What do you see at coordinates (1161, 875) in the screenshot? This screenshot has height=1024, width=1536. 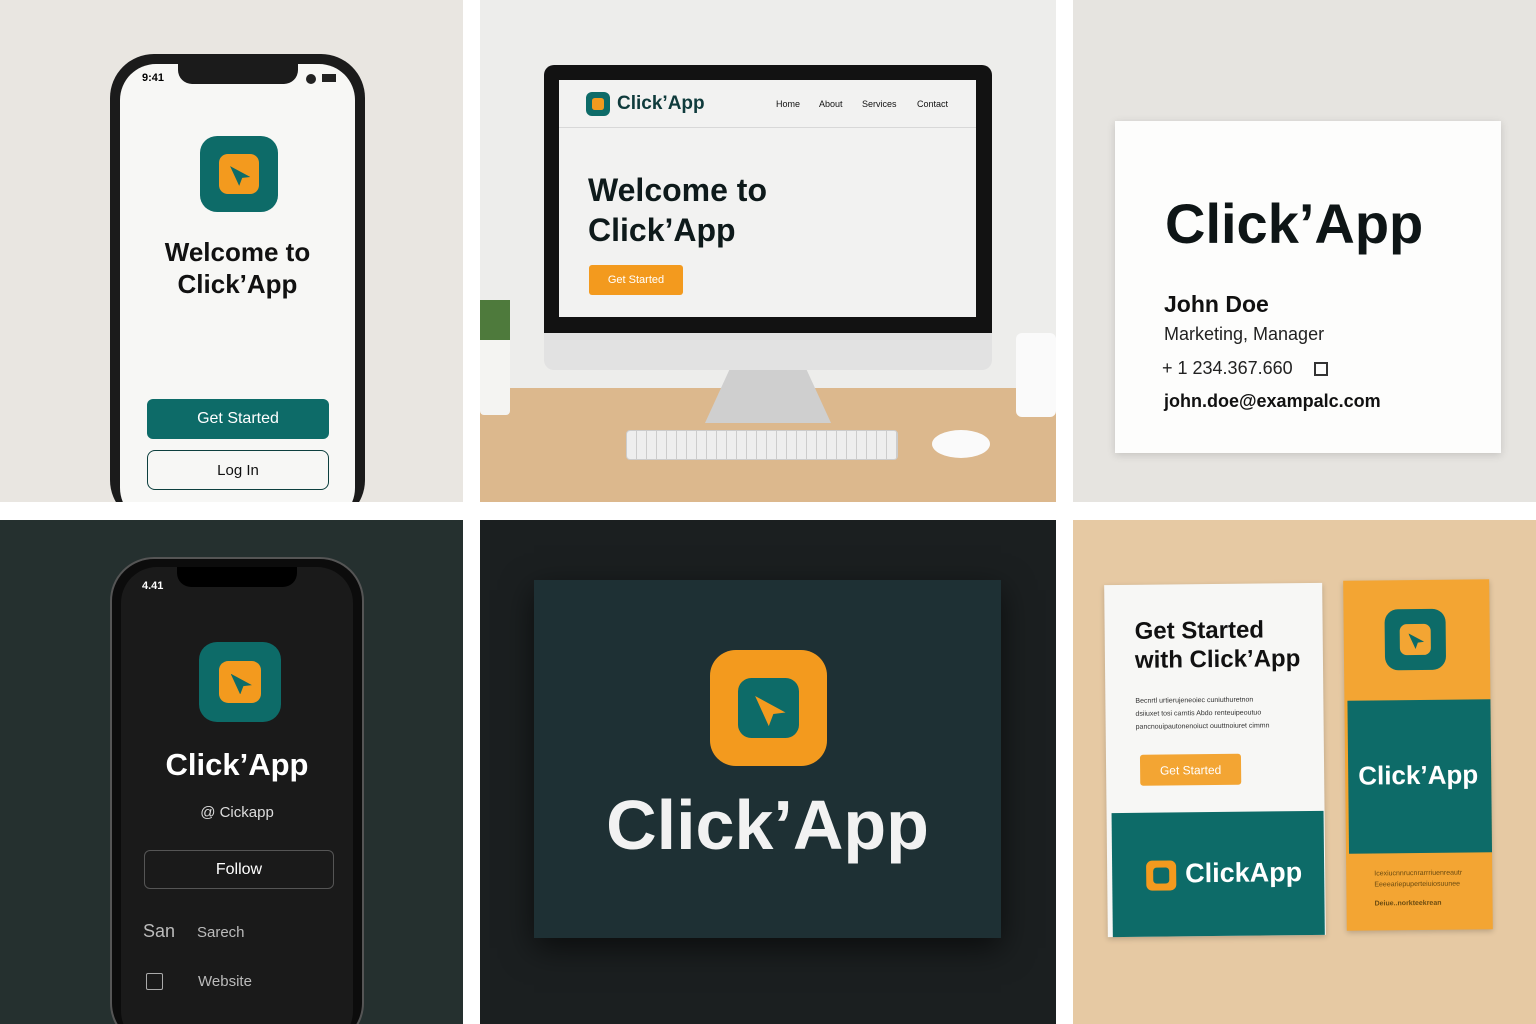 I see `footer-logo-icon` at bounding box center [1161, 875].